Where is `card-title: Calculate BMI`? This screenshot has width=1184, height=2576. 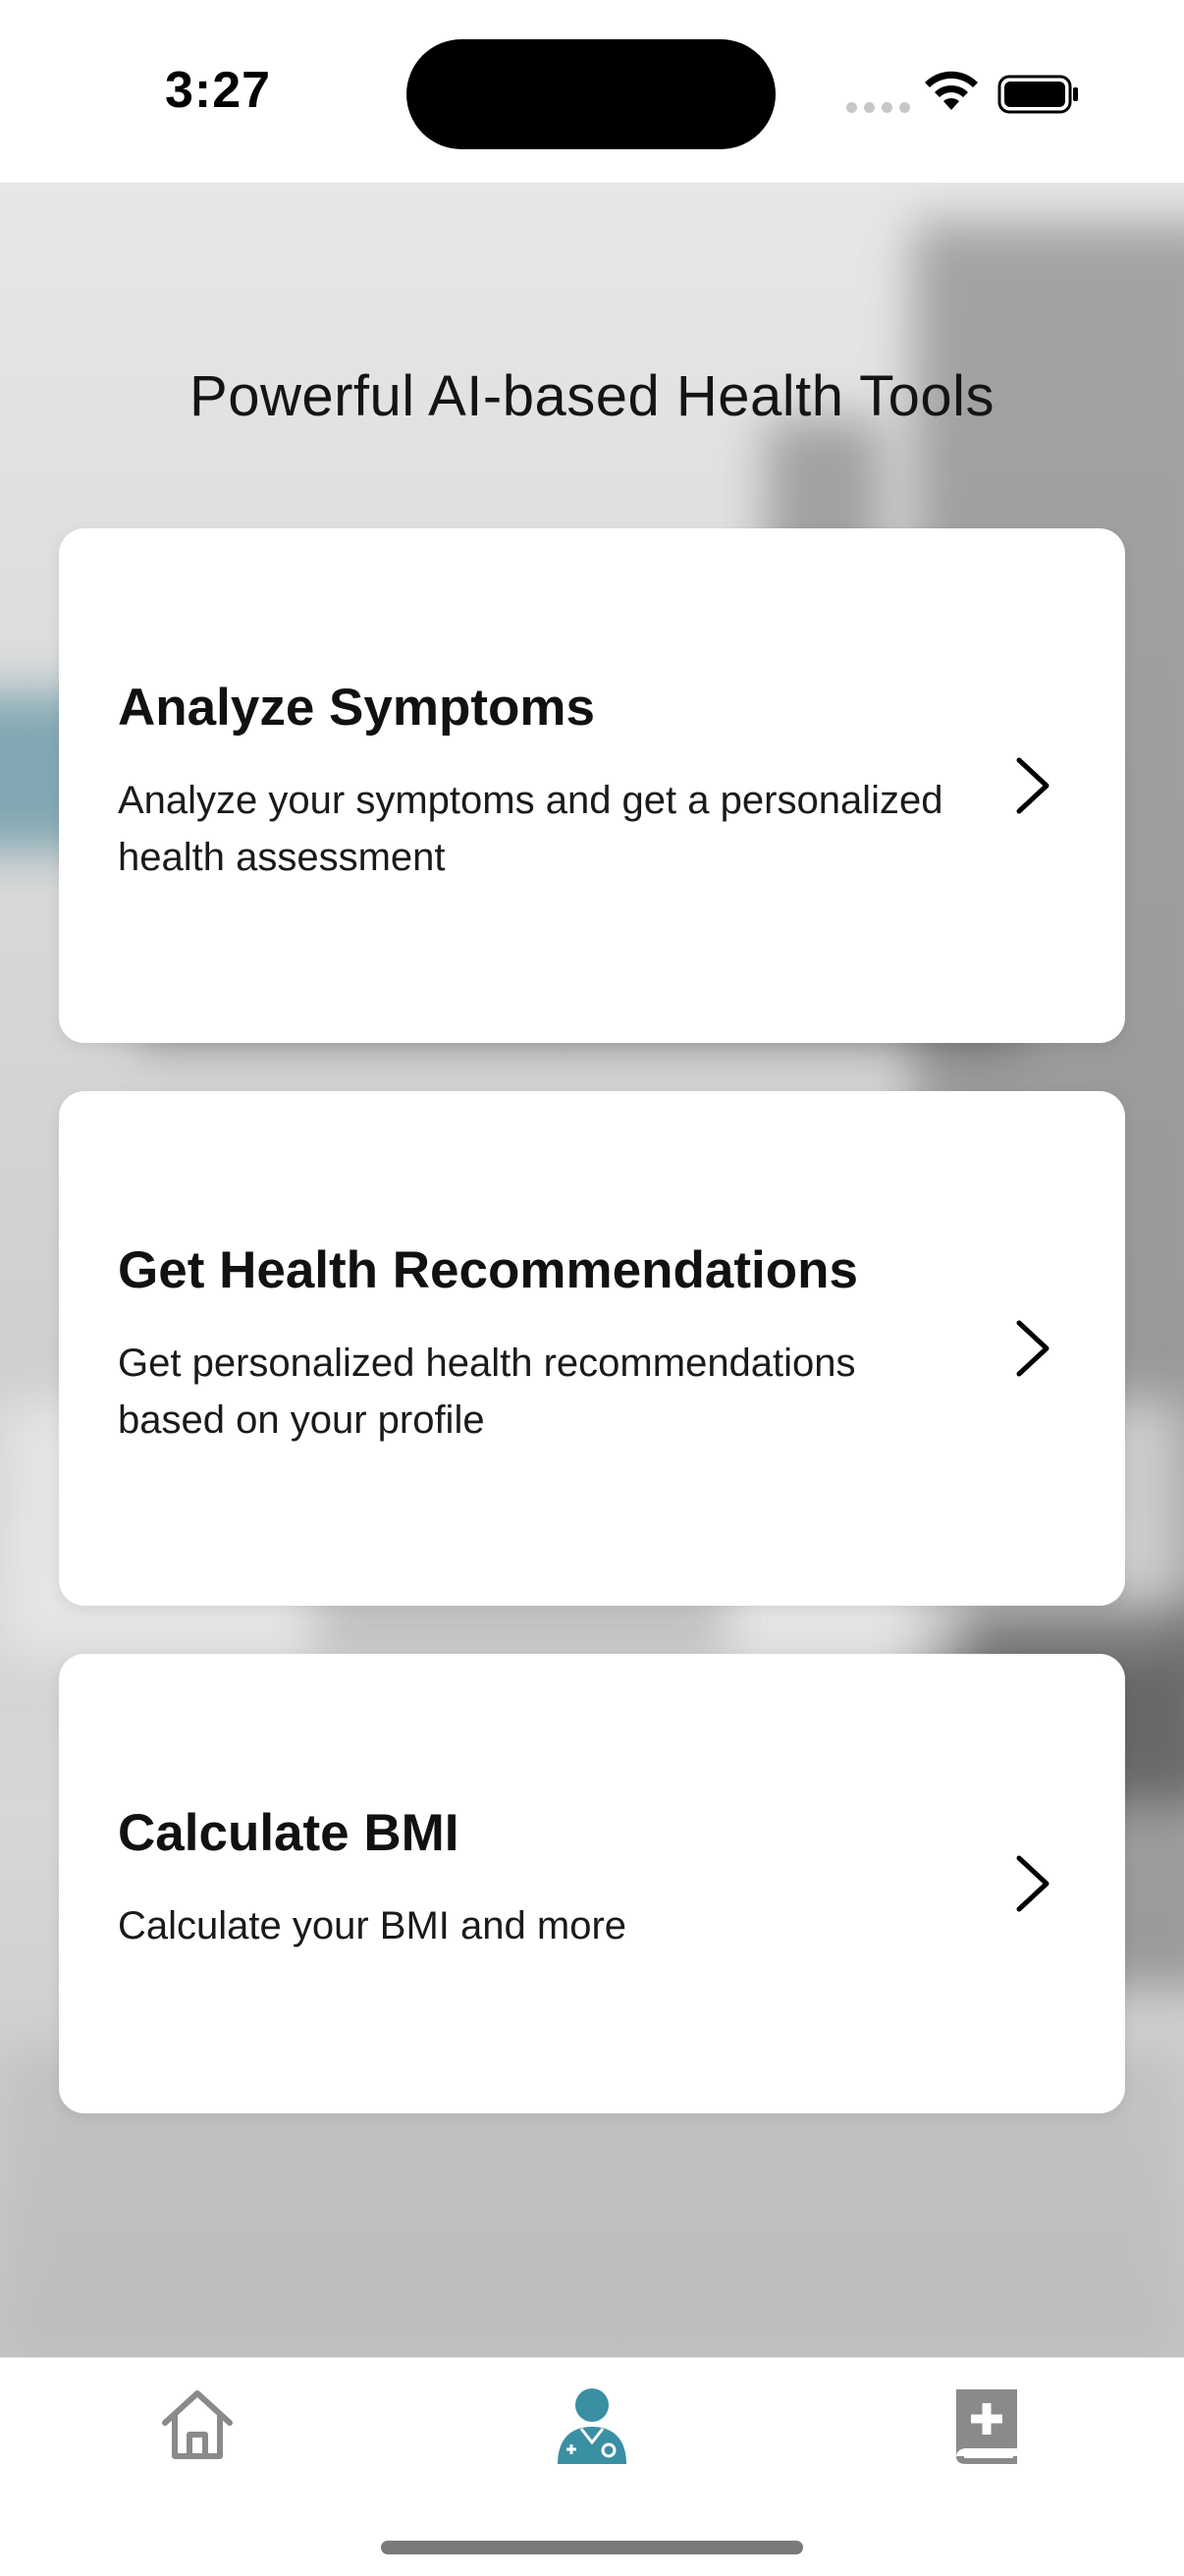
card-title: Calculate BMI is located at coordinates (289, 1833).